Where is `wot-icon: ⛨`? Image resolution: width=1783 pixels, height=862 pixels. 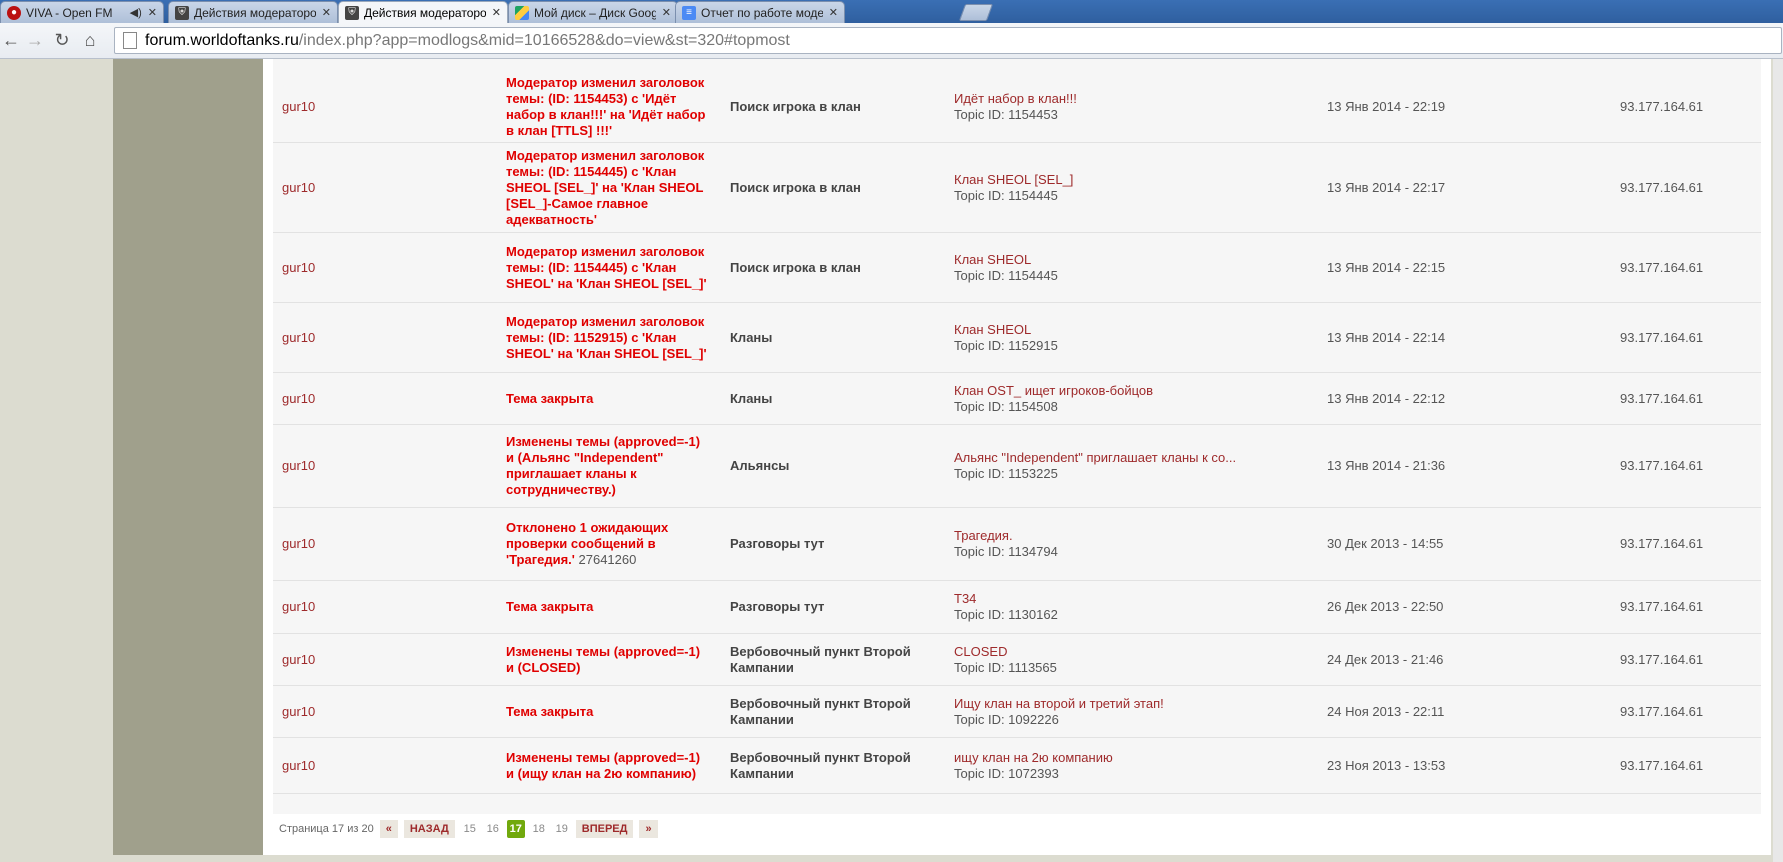
wot-icon: ⛨ is located at coordinates (352, 12).